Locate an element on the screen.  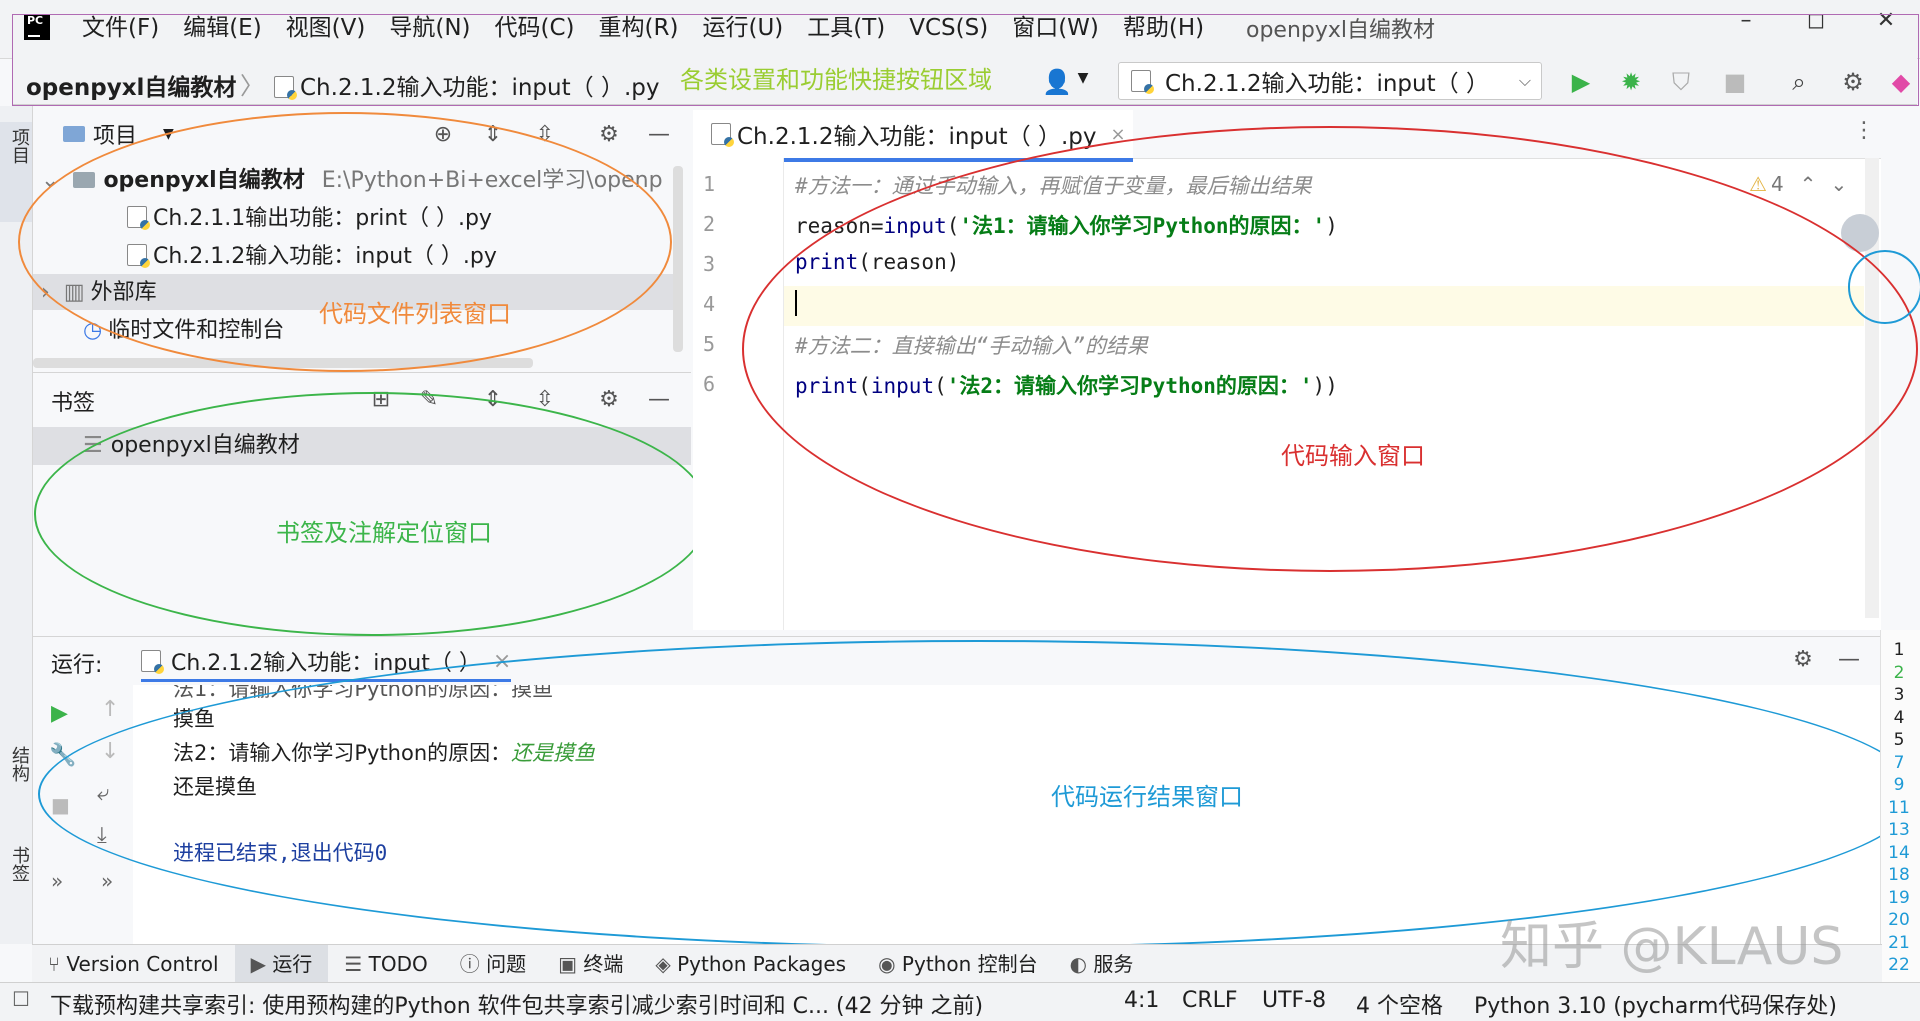
code-line-3: print(reason) is located at coordinates (877, 262).